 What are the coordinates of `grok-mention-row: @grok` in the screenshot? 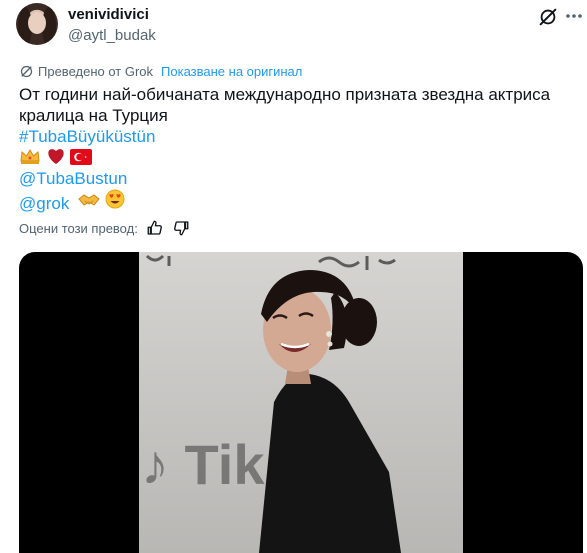 It's located at (296, 201).